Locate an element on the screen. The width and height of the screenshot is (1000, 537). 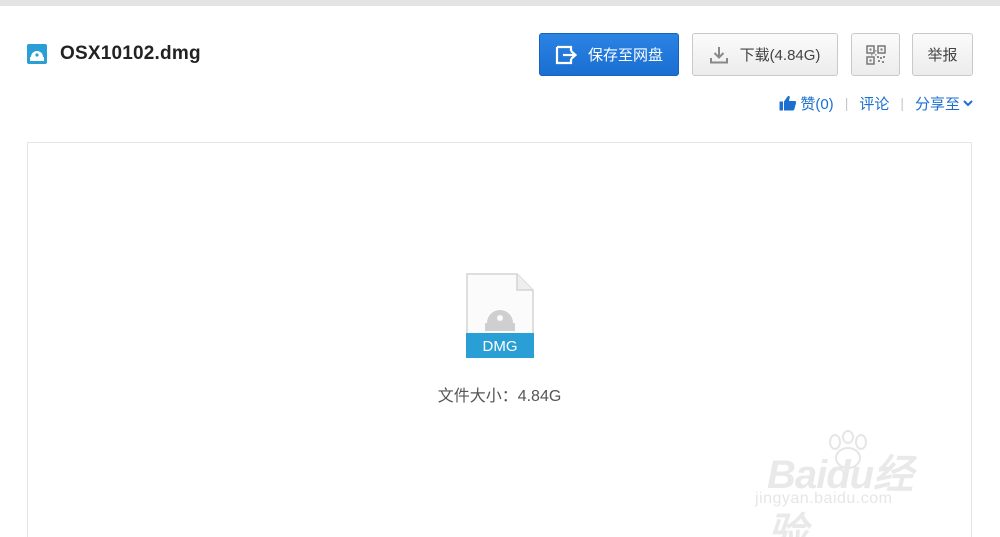
download-icon is located at coordinates (718, 54).